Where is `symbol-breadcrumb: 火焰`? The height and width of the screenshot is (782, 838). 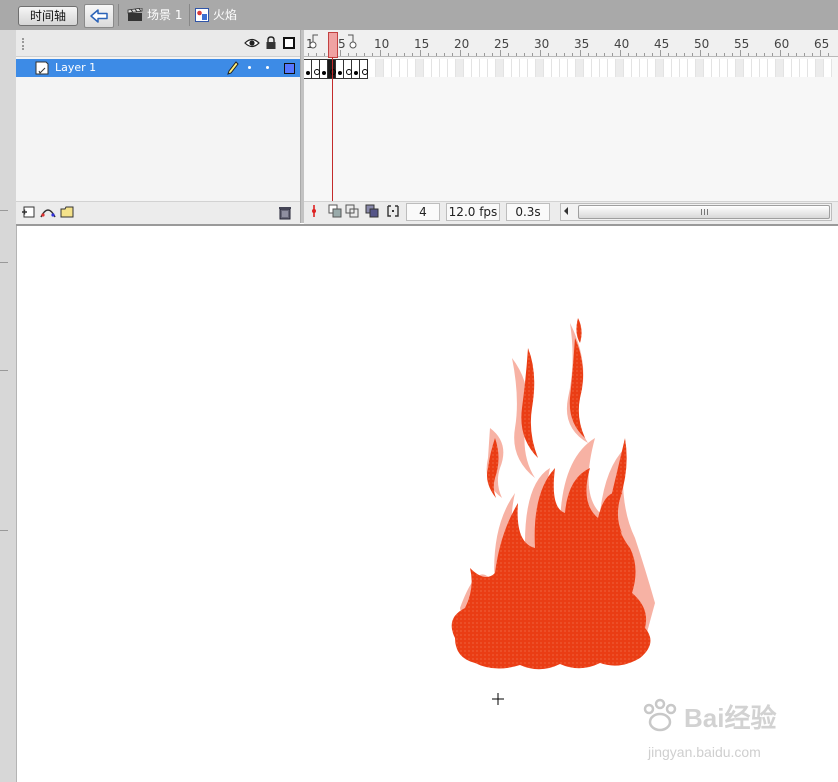
symbol-breadcrumb: 火焰 is located at coordinates (216, 15).